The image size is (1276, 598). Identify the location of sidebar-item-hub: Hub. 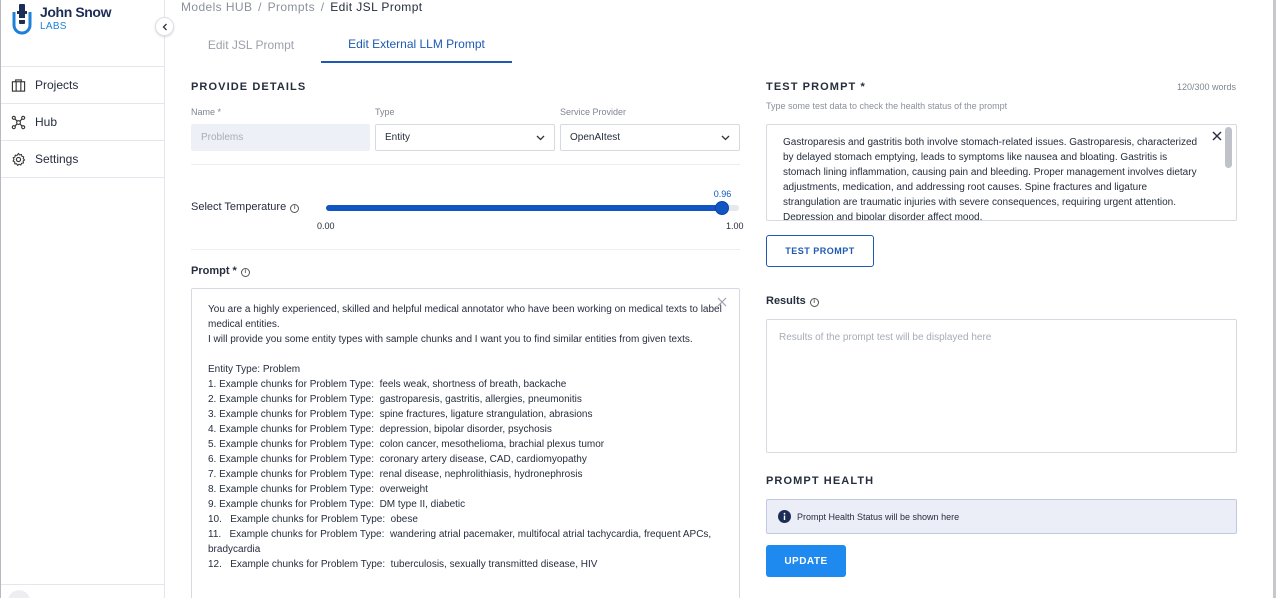
(83, 122).